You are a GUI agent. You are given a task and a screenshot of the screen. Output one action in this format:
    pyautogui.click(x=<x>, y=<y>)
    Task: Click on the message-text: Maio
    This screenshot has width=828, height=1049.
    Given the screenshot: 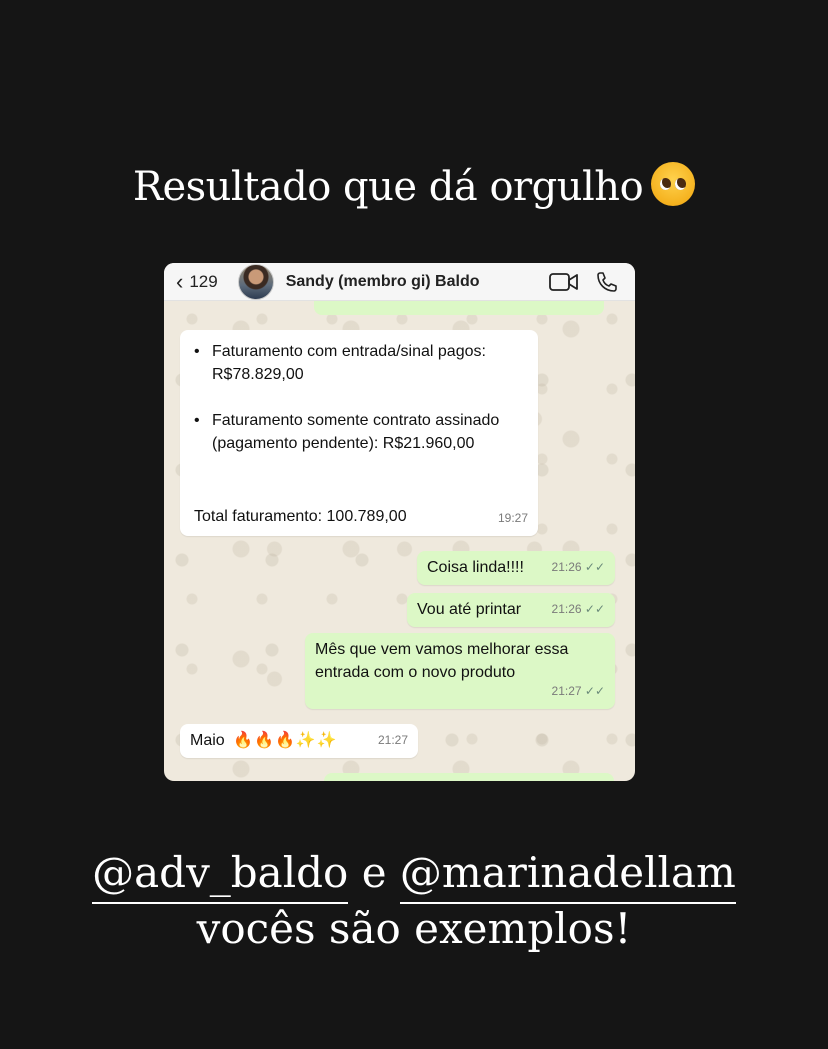 What is the action you would take?
    pyautogui.click(x=207, y=740)
    